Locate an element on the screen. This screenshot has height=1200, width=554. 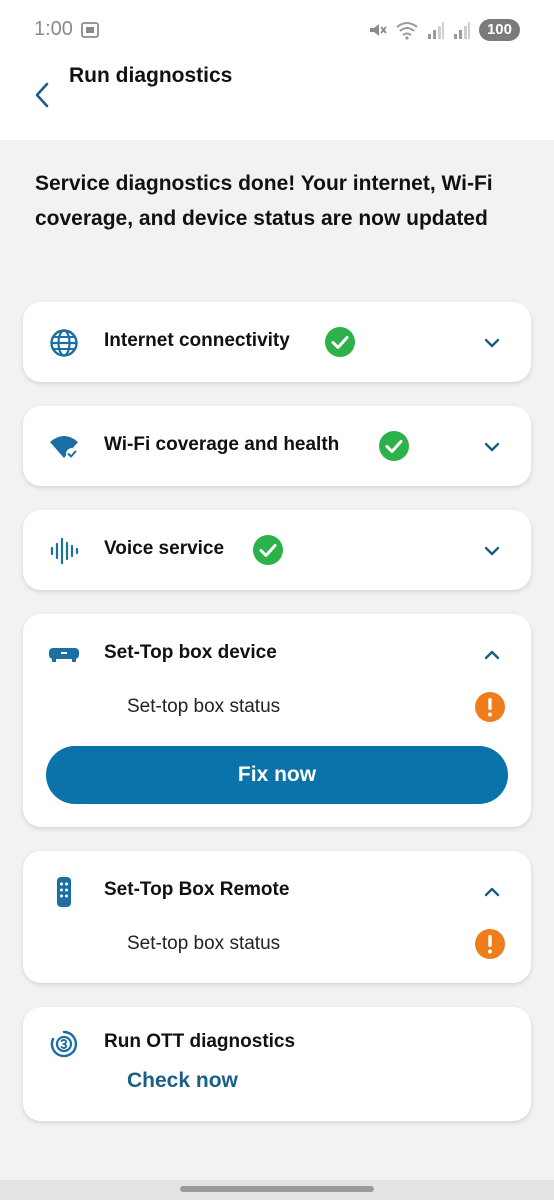
set-top-box-icon is located at coordinates (64, 655).